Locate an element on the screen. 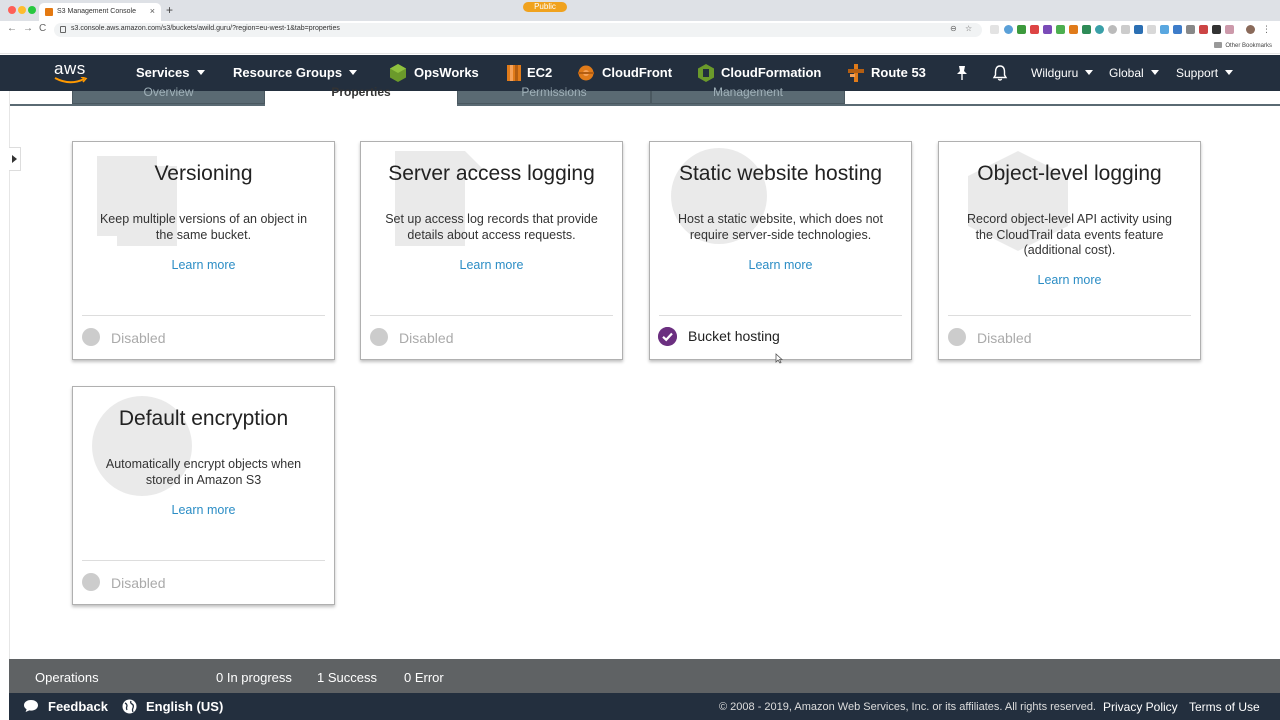 This screenshot has height=720, width=1280. shortcut-cloudfront: CloudFront is located at coordinates (637, 72).